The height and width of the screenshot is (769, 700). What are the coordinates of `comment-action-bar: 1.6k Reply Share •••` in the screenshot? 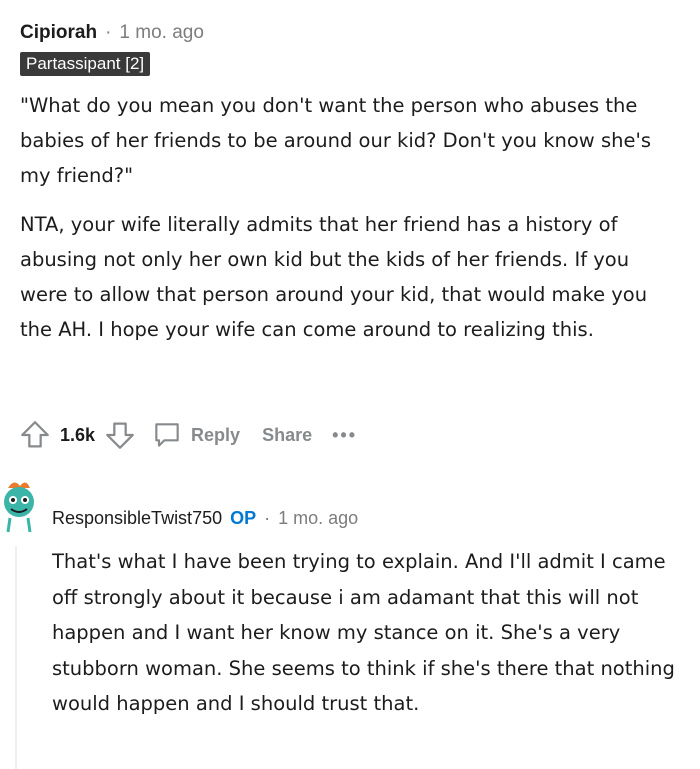 It's located at (187, 435).